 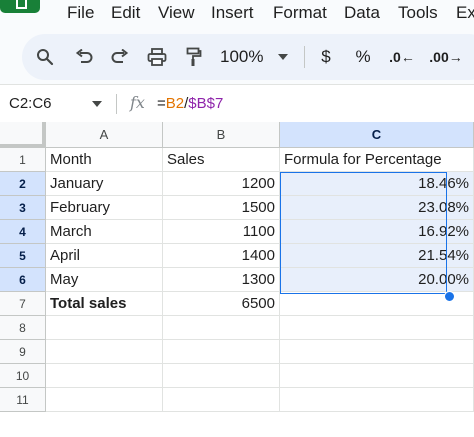 I want to click on cell-b9, so click(x=221, y=352).